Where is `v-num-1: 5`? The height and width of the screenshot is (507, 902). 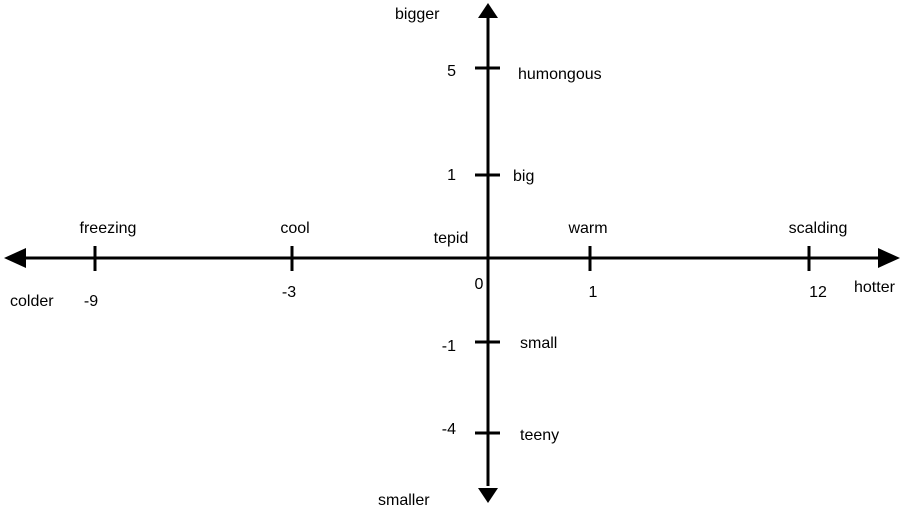 v-num-1: 5 is located at coordinates (451, 71).